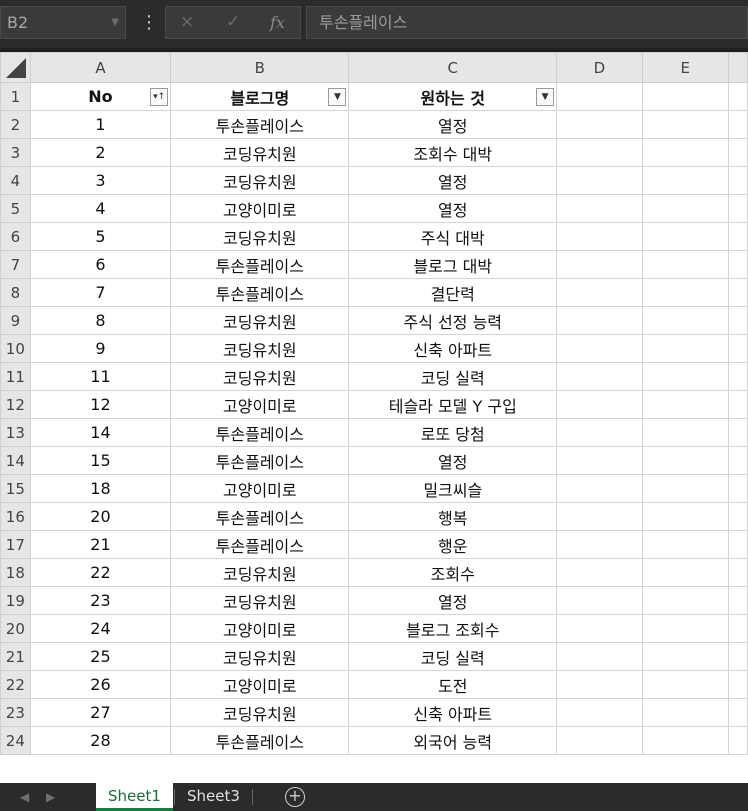 This screenshot has height=811, width=748. What do you see at coordinates (100, 320) in the screenshot?
I see `cell-no: 8` at bounding box center [100, 320].